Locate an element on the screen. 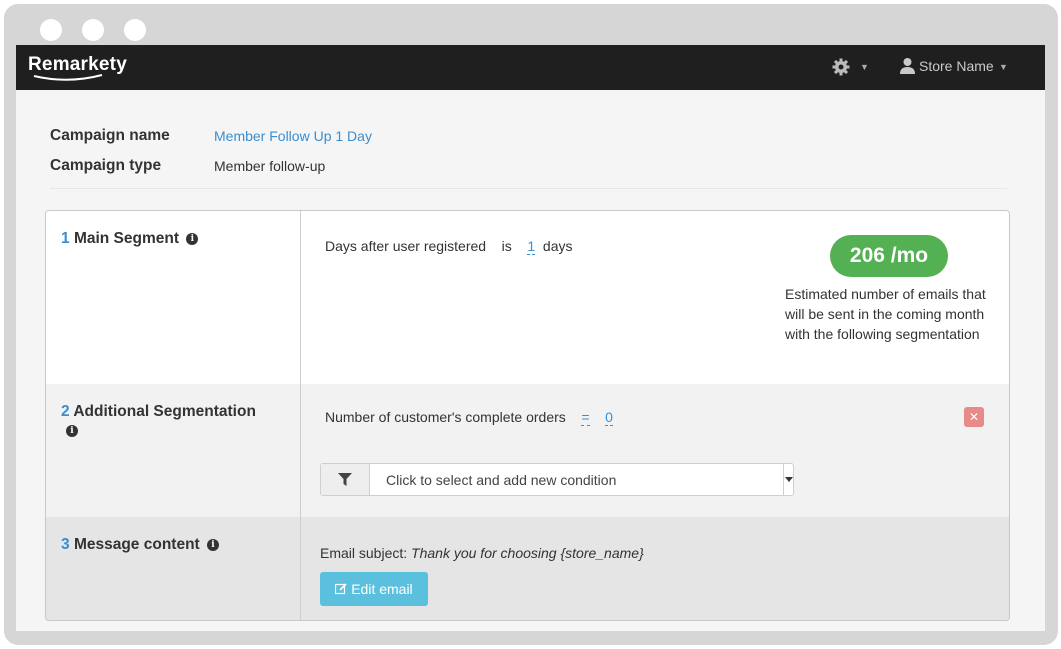 Image resolution: width=1061 pixels, height=649 pixels. message-content-title: 3 Message content i is located at coordinates (140, 544).